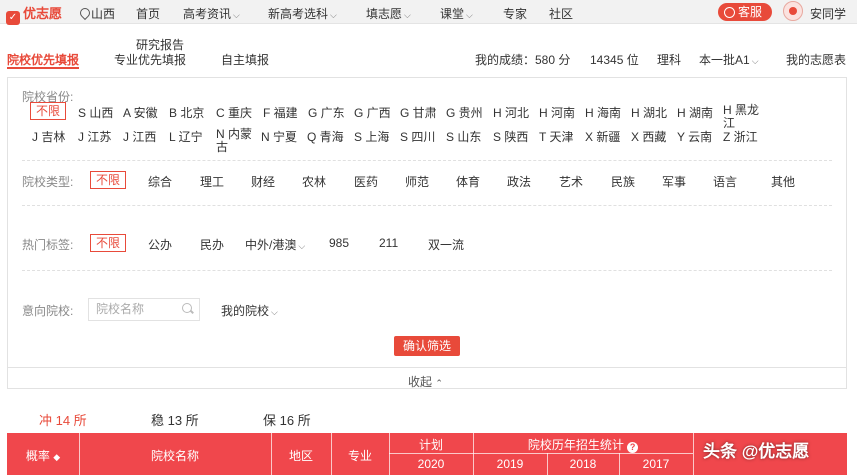  I want to click on location-pin-icon, so click(84, 13).